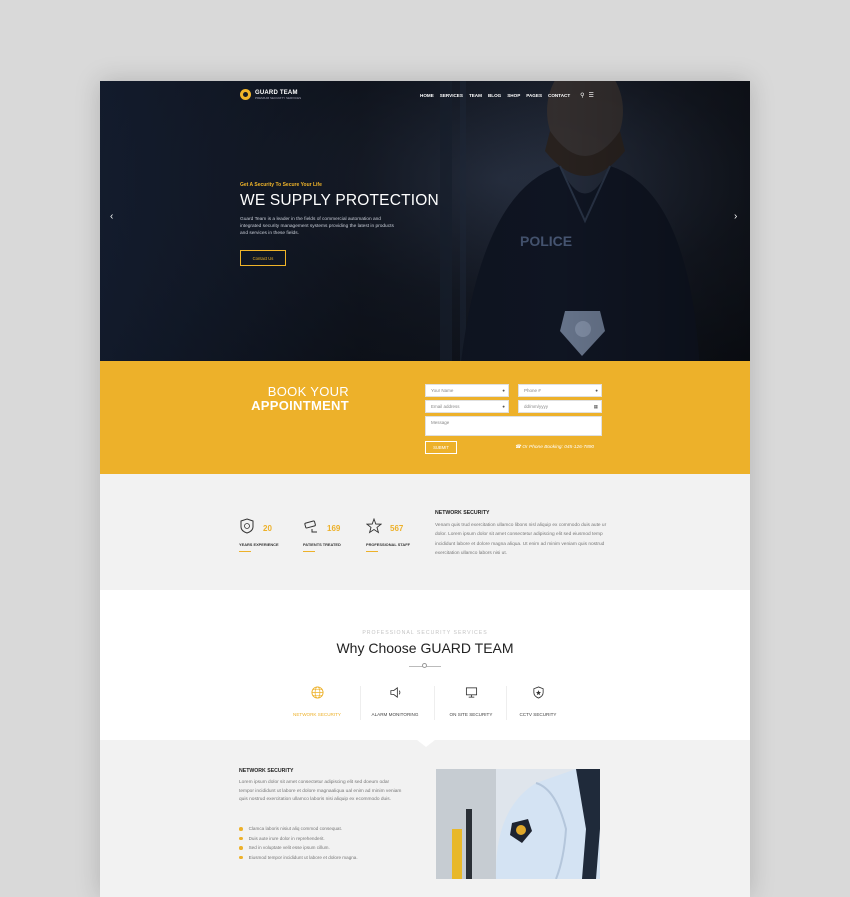  What do you see at coordinates (513, 95) in the screenshot?
I see `nav-shop: SHOP` at bounding box center [513, 95].